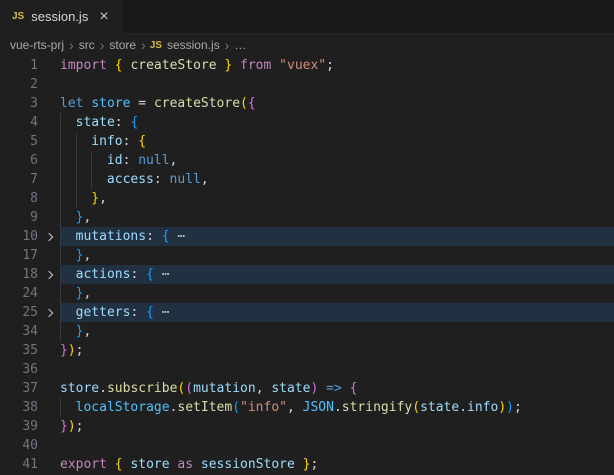 This screenshot has width=614, height=475. What do you see at coordinates (337, 350) in the screenshot?
I see `code-text: });` at bounding box center [337, 350].